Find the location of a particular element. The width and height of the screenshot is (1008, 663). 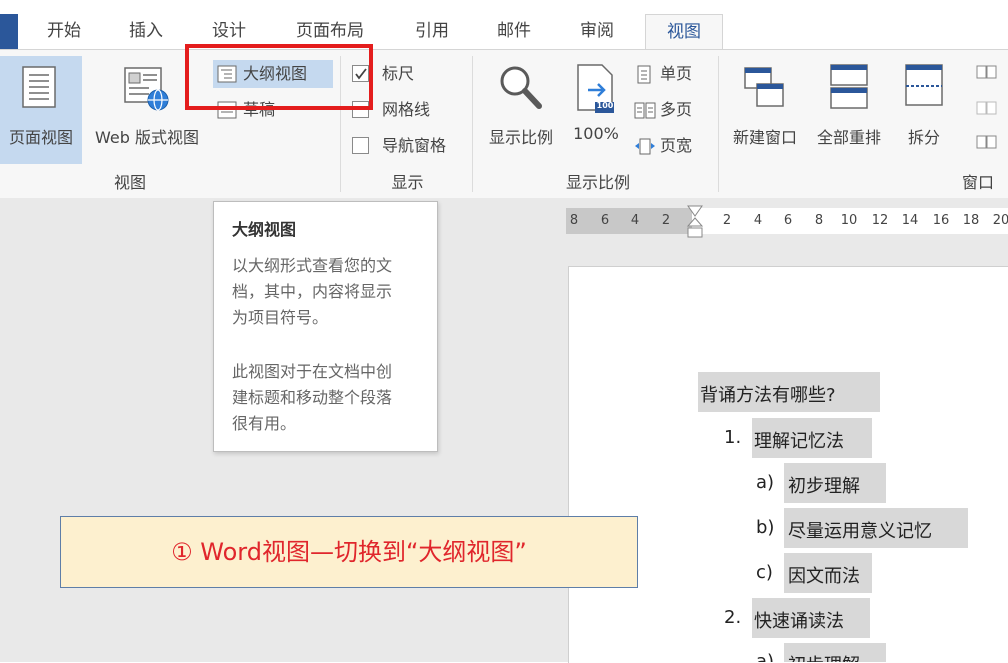

ruler-tick: 14 is located at coordinates (910, 220).